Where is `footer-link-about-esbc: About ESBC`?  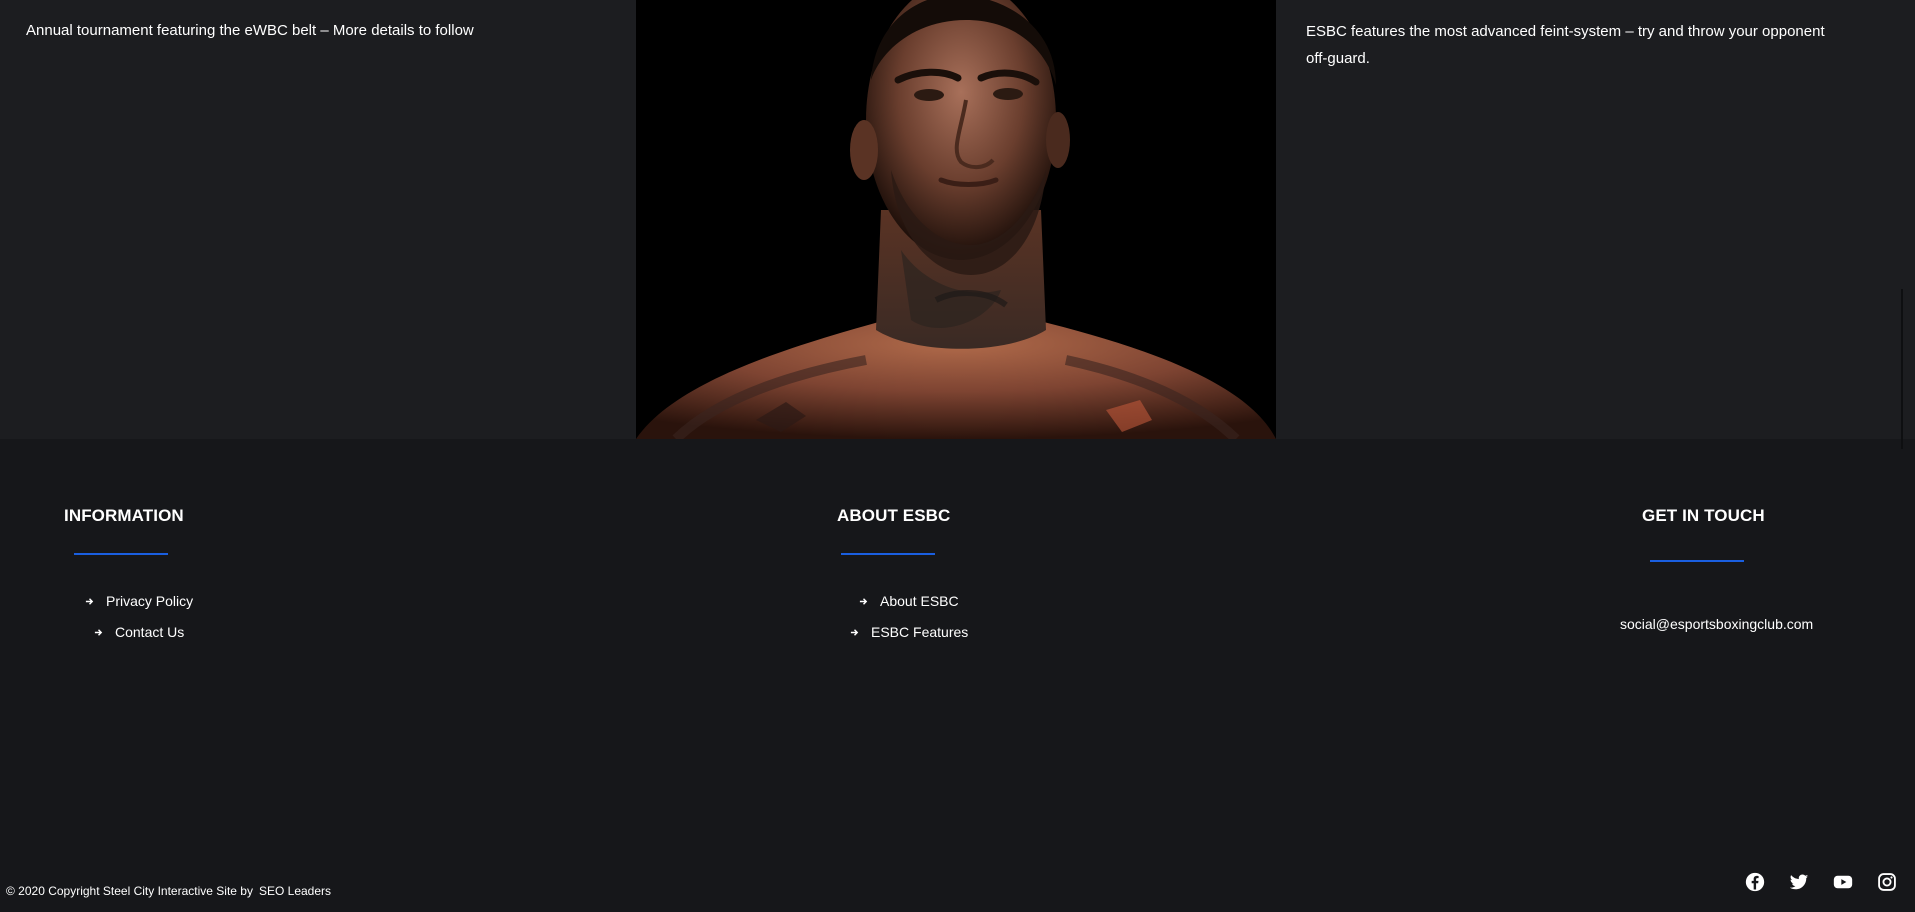
footer-link-about-esbc: About ESBC is located at coordinates (909, 601).